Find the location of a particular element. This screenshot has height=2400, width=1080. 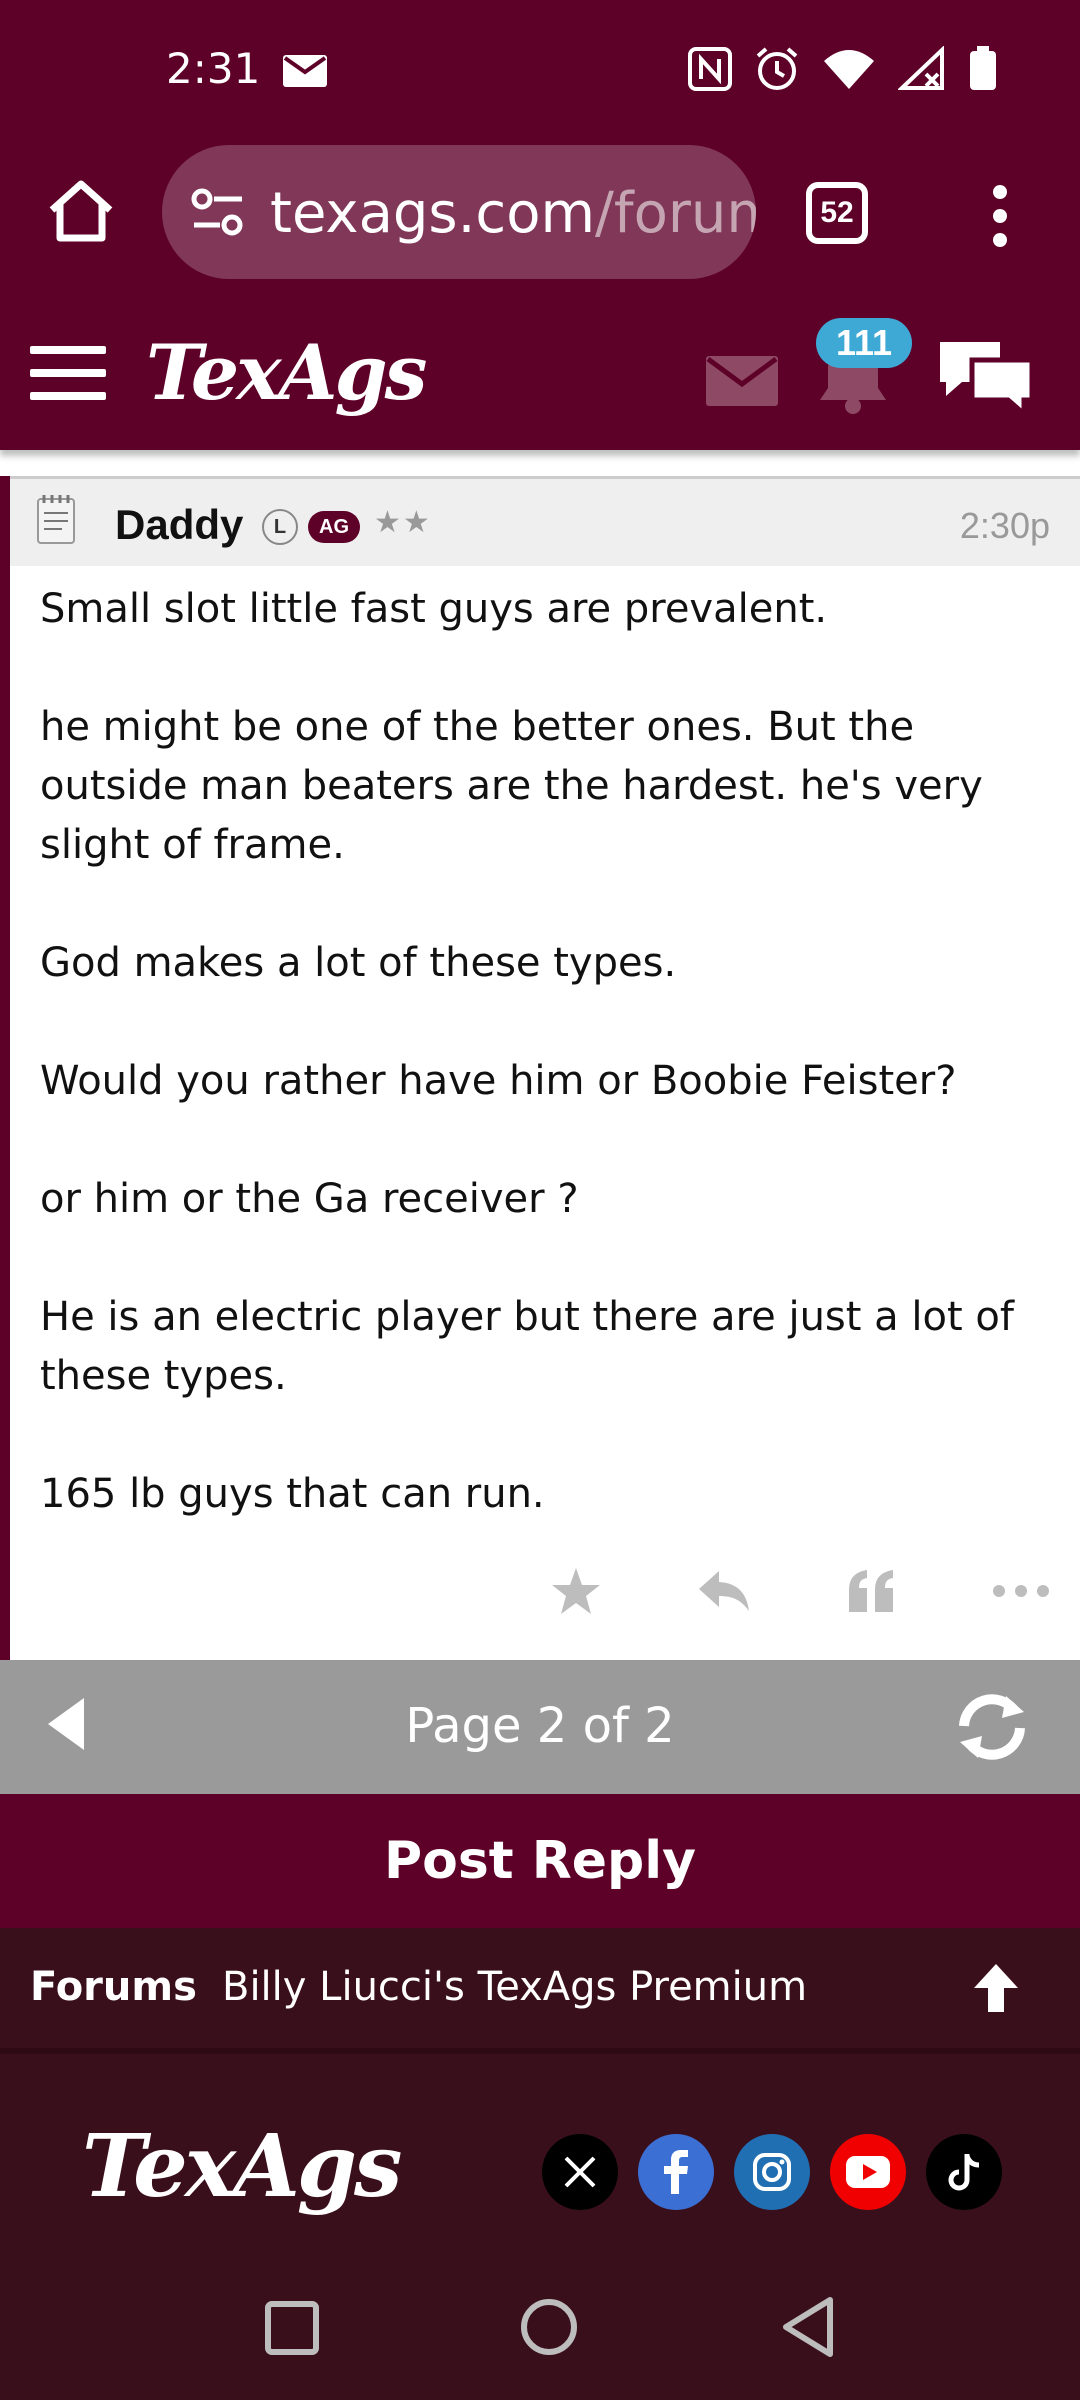

ag-badge: AG is located at coordinates (334, 527).